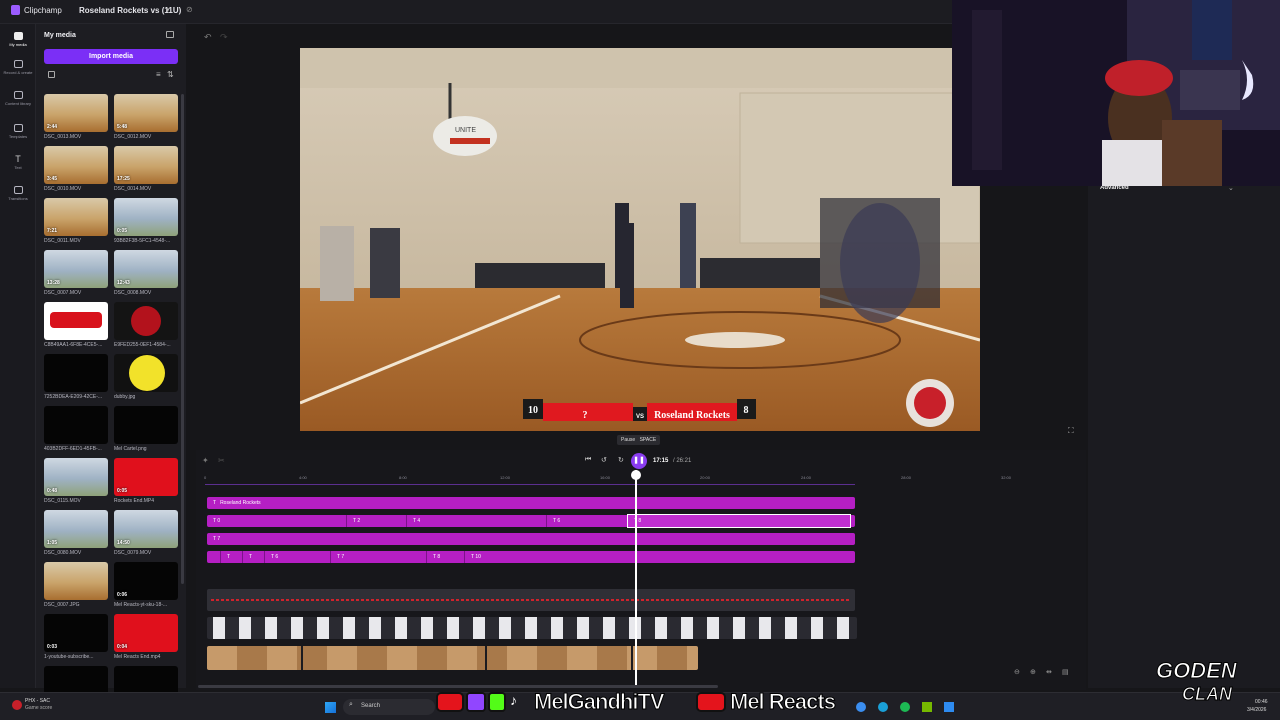 This screenshot has height=720, width=1280. What do you see at coordinates (927, 707) in the screenshot?
I see `nvidia-icon` at bounding box center [927, 707].